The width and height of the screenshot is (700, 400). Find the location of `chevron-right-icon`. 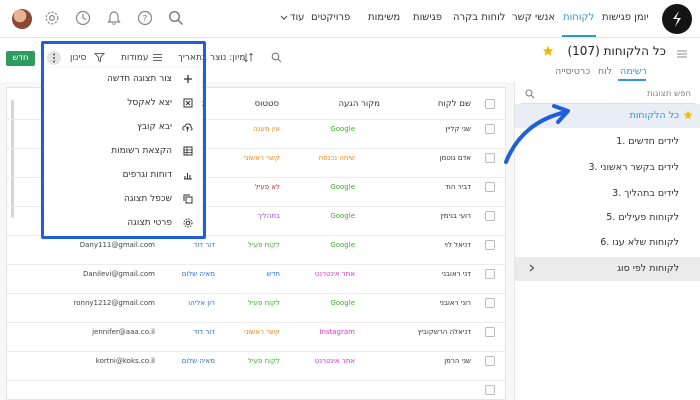

chevron-right-icon is located at coordinates (532, 268).